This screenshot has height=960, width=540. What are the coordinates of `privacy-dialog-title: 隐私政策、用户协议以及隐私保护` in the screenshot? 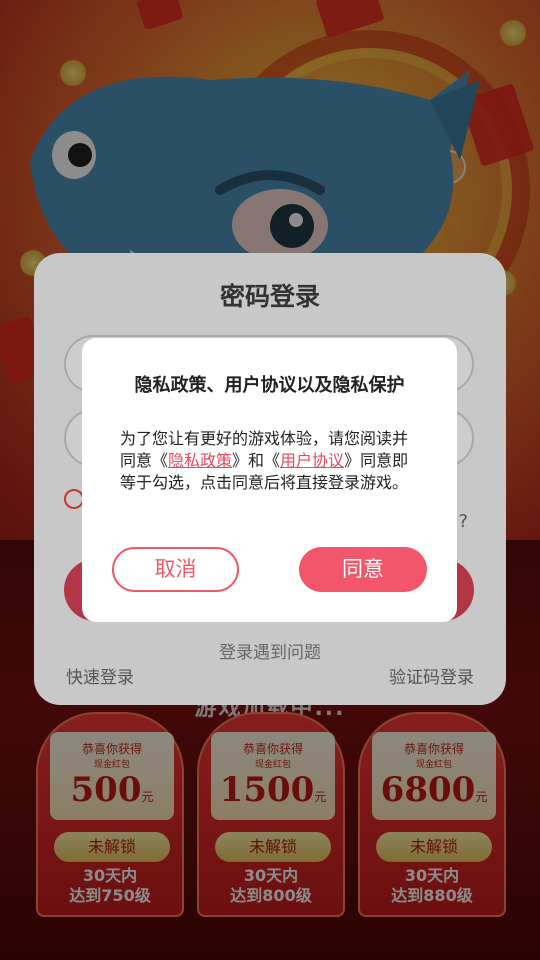 It's located at (269, 385).